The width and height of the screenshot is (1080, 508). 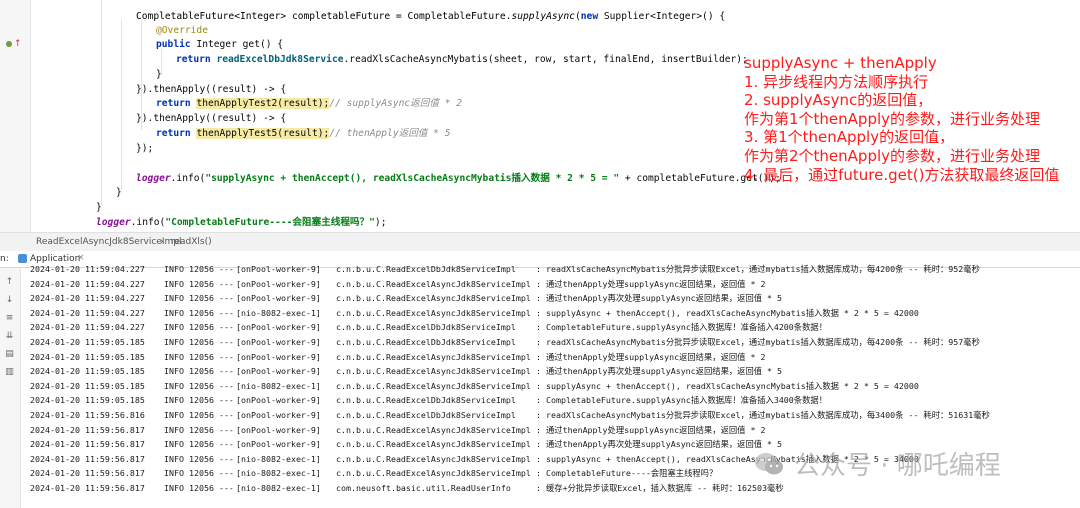 What do you see at coordinates (182, 30) in the screenshot?
I see `code-line: @Override` at bounding box center [182, 30].